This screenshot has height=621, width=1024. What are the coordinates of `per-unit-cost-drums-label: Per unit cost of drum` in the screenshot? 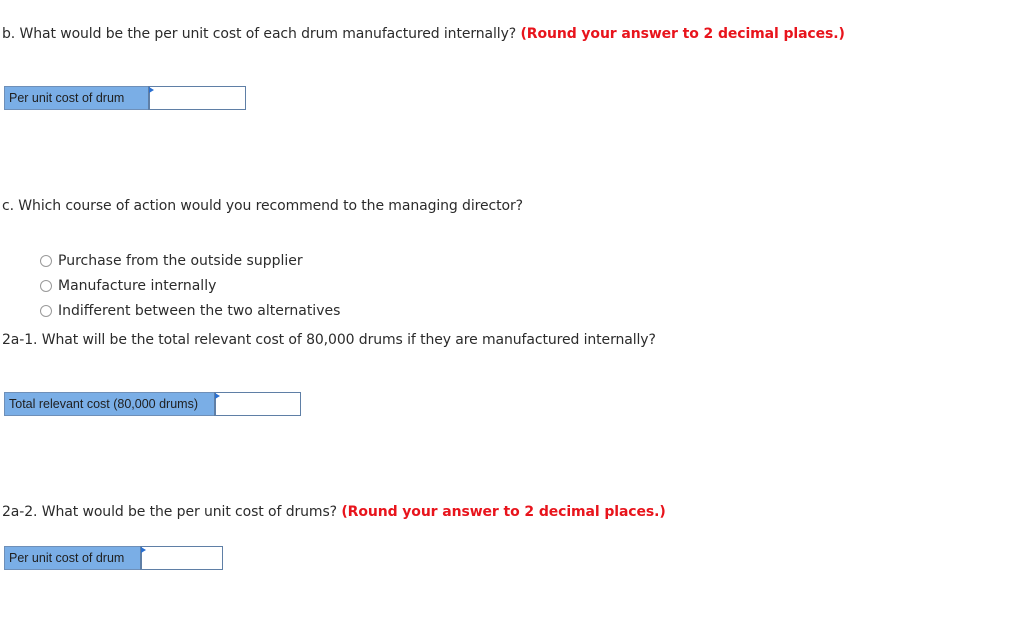 It's located at (72, 558).